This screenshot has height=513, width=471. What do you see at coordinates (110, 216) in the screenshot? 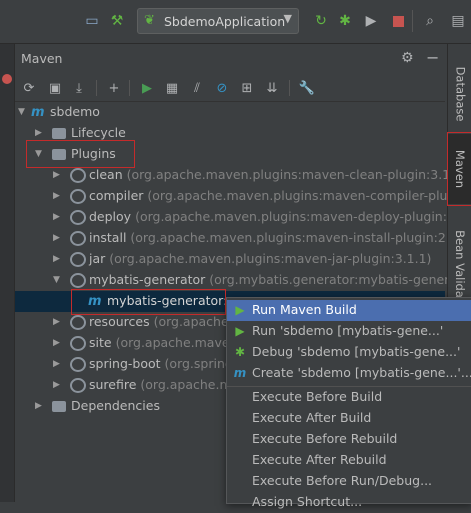
I see `plugin-name: deploy` at bounding box center [110, 216].